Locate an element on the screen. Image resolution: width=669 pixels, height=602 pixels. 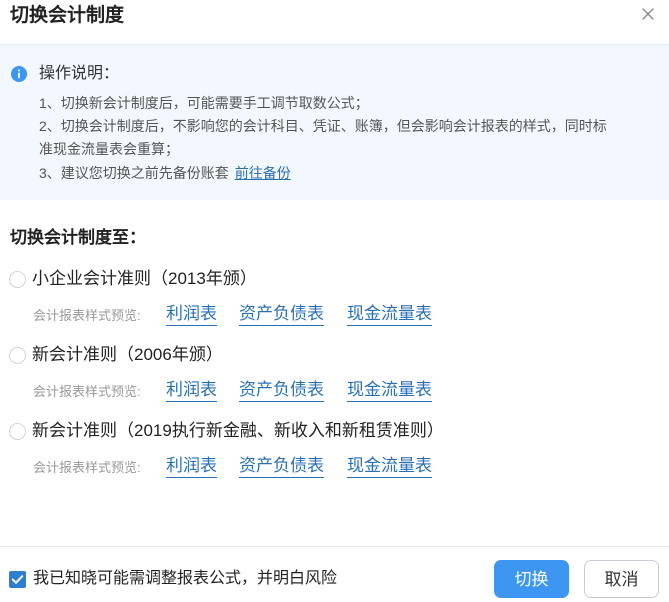
option-label: 小企业会计准则（2013年颁） is located at coordinates (144, 279).